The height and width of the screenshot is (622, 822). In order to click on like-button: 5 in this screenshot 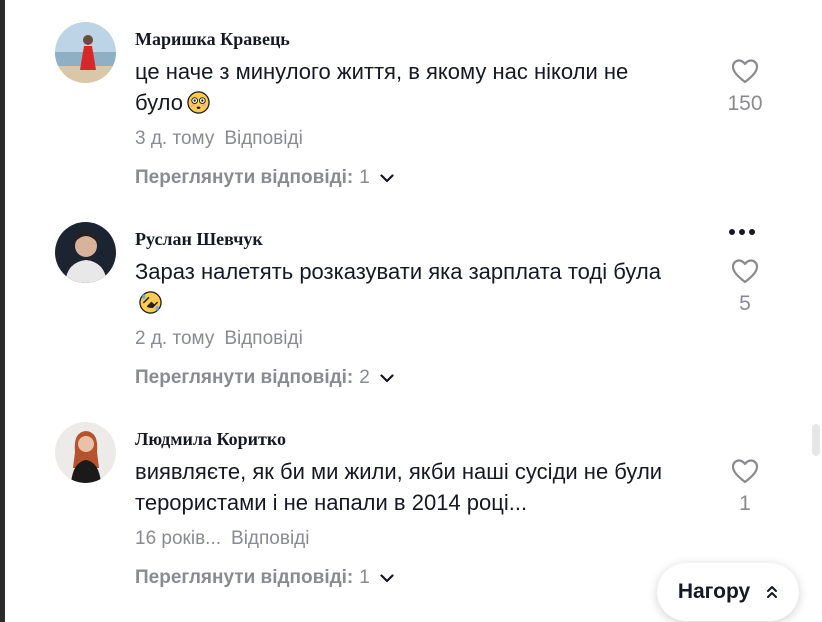, I will do `click(745, 287)`.